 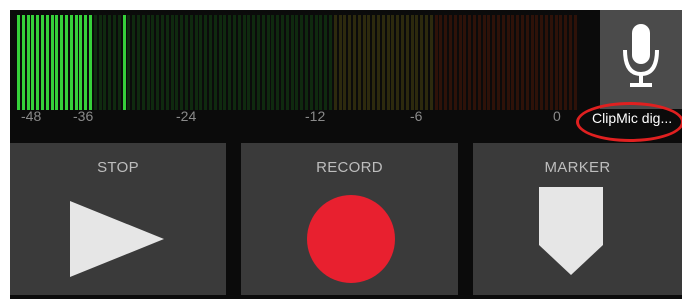 What do you see at coordinates (31, 116) in the screenshot?
I see `meter-tick-minus-48: -48` at bounding box center [31, 116].